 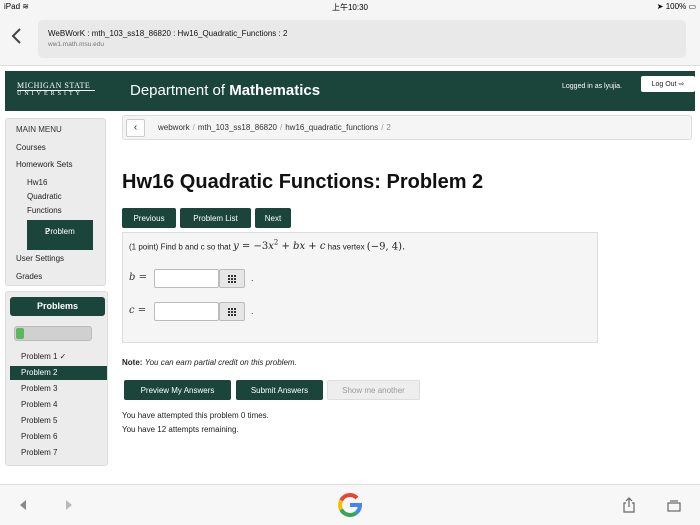 I want to click on back-chevron-icon, so click(x=17, y=36).